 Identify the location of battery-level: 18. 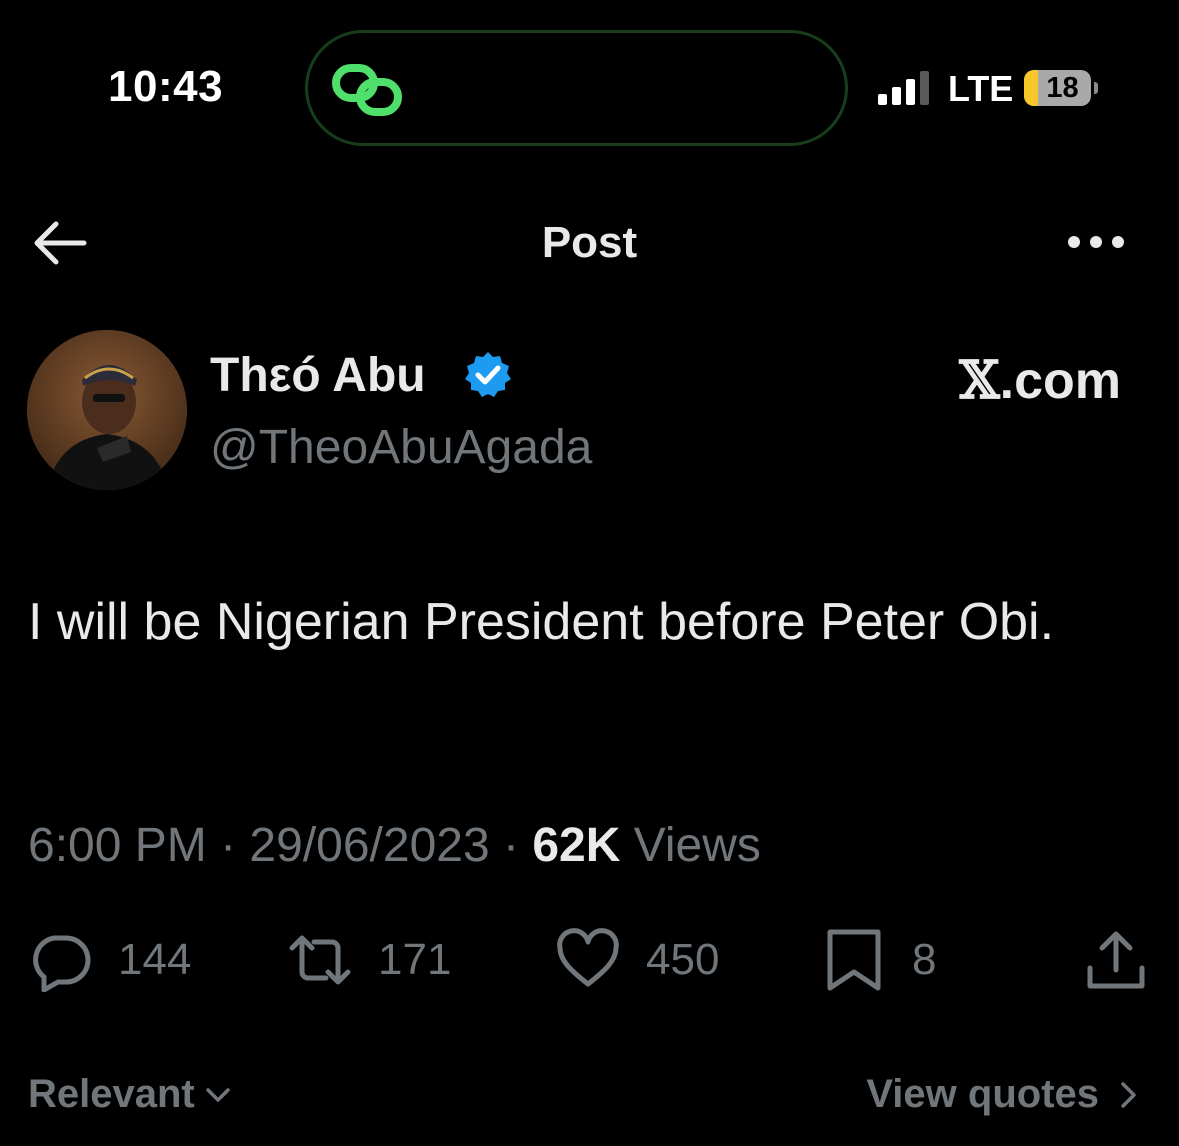
(1062, 88).